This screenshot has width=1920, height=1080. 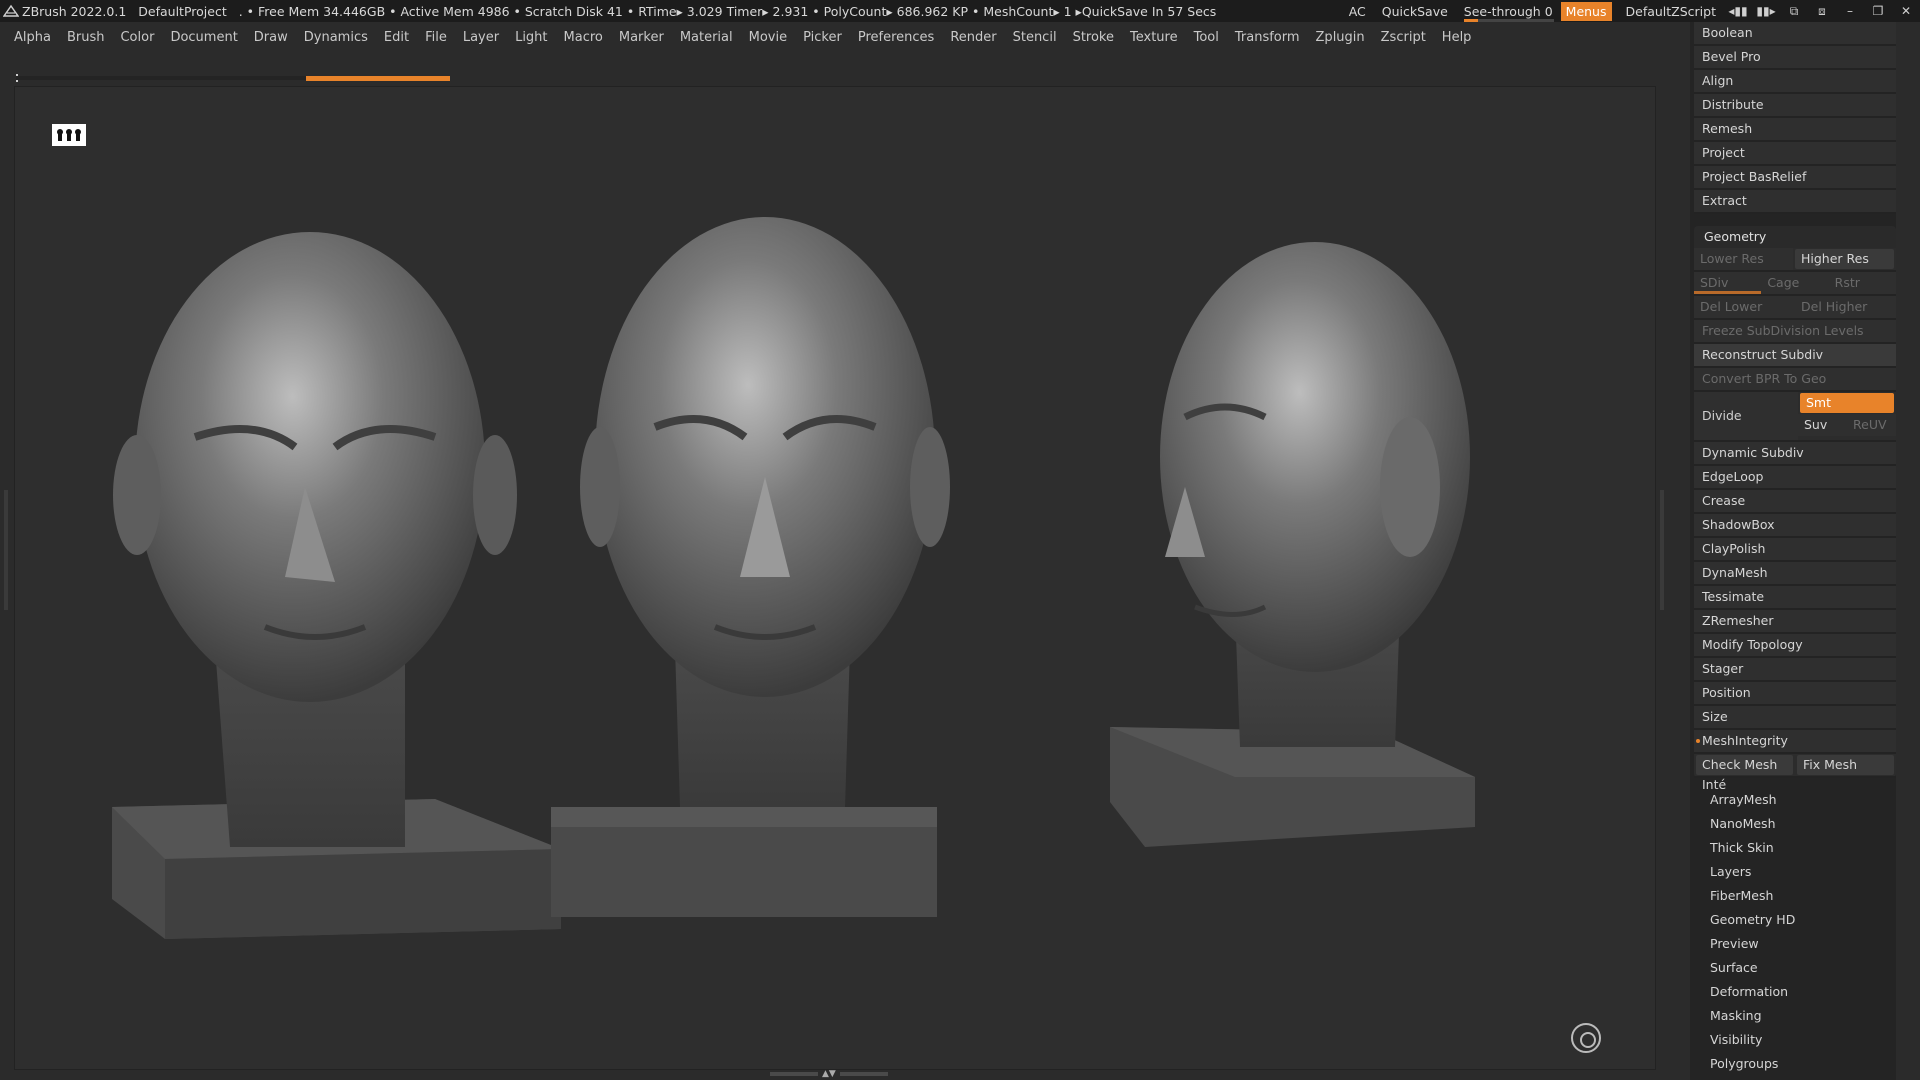 I want to click on crease-button: Crease, so click(x=1795, y=502).